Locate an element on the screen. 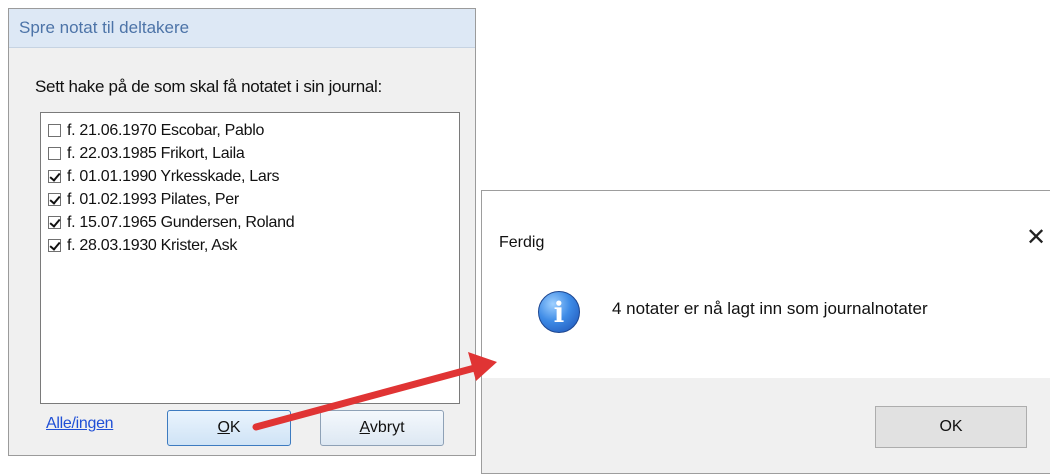  annotation-arrow is located at coordinates (374, 391).